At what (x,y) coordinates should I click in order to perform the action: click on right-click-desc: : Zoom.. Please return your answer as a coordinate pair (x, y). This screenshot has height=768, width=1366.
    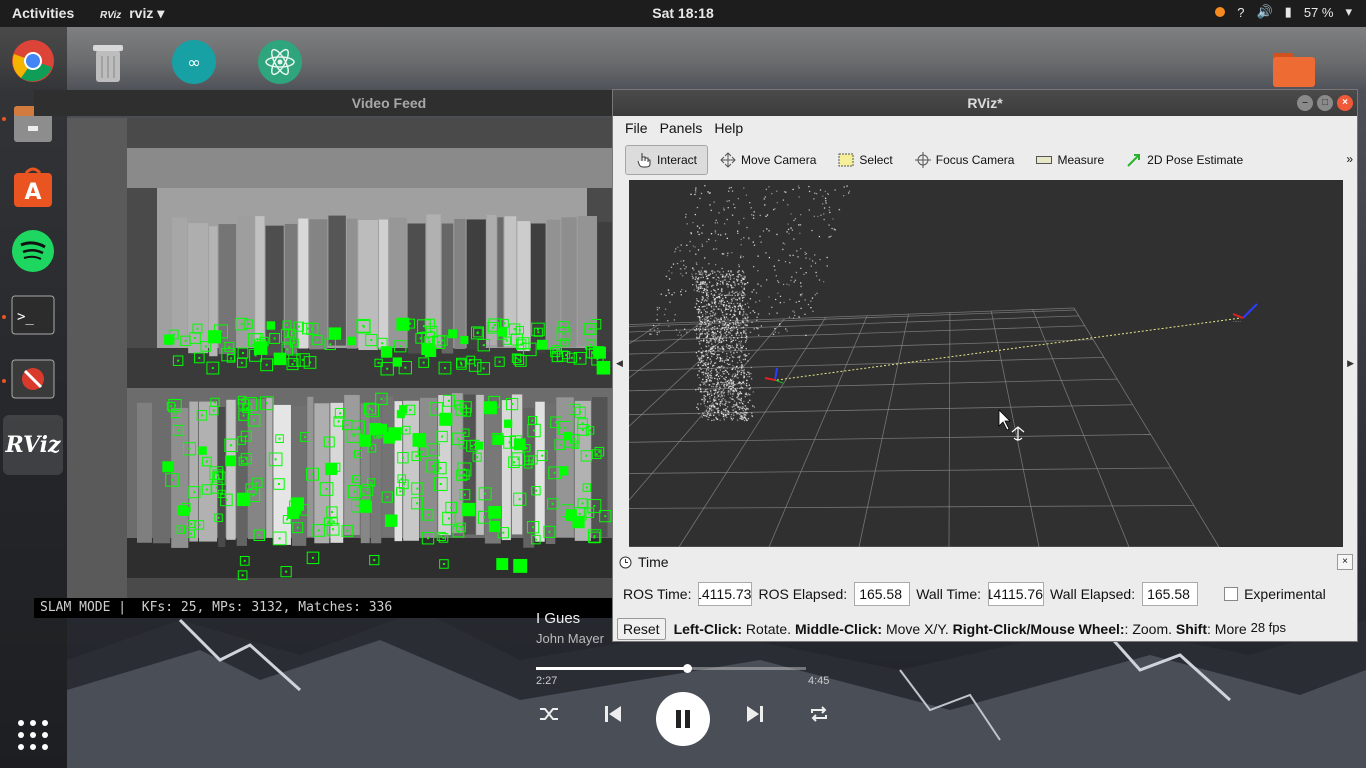
    Looking at the image, I should click on (1150, 629).